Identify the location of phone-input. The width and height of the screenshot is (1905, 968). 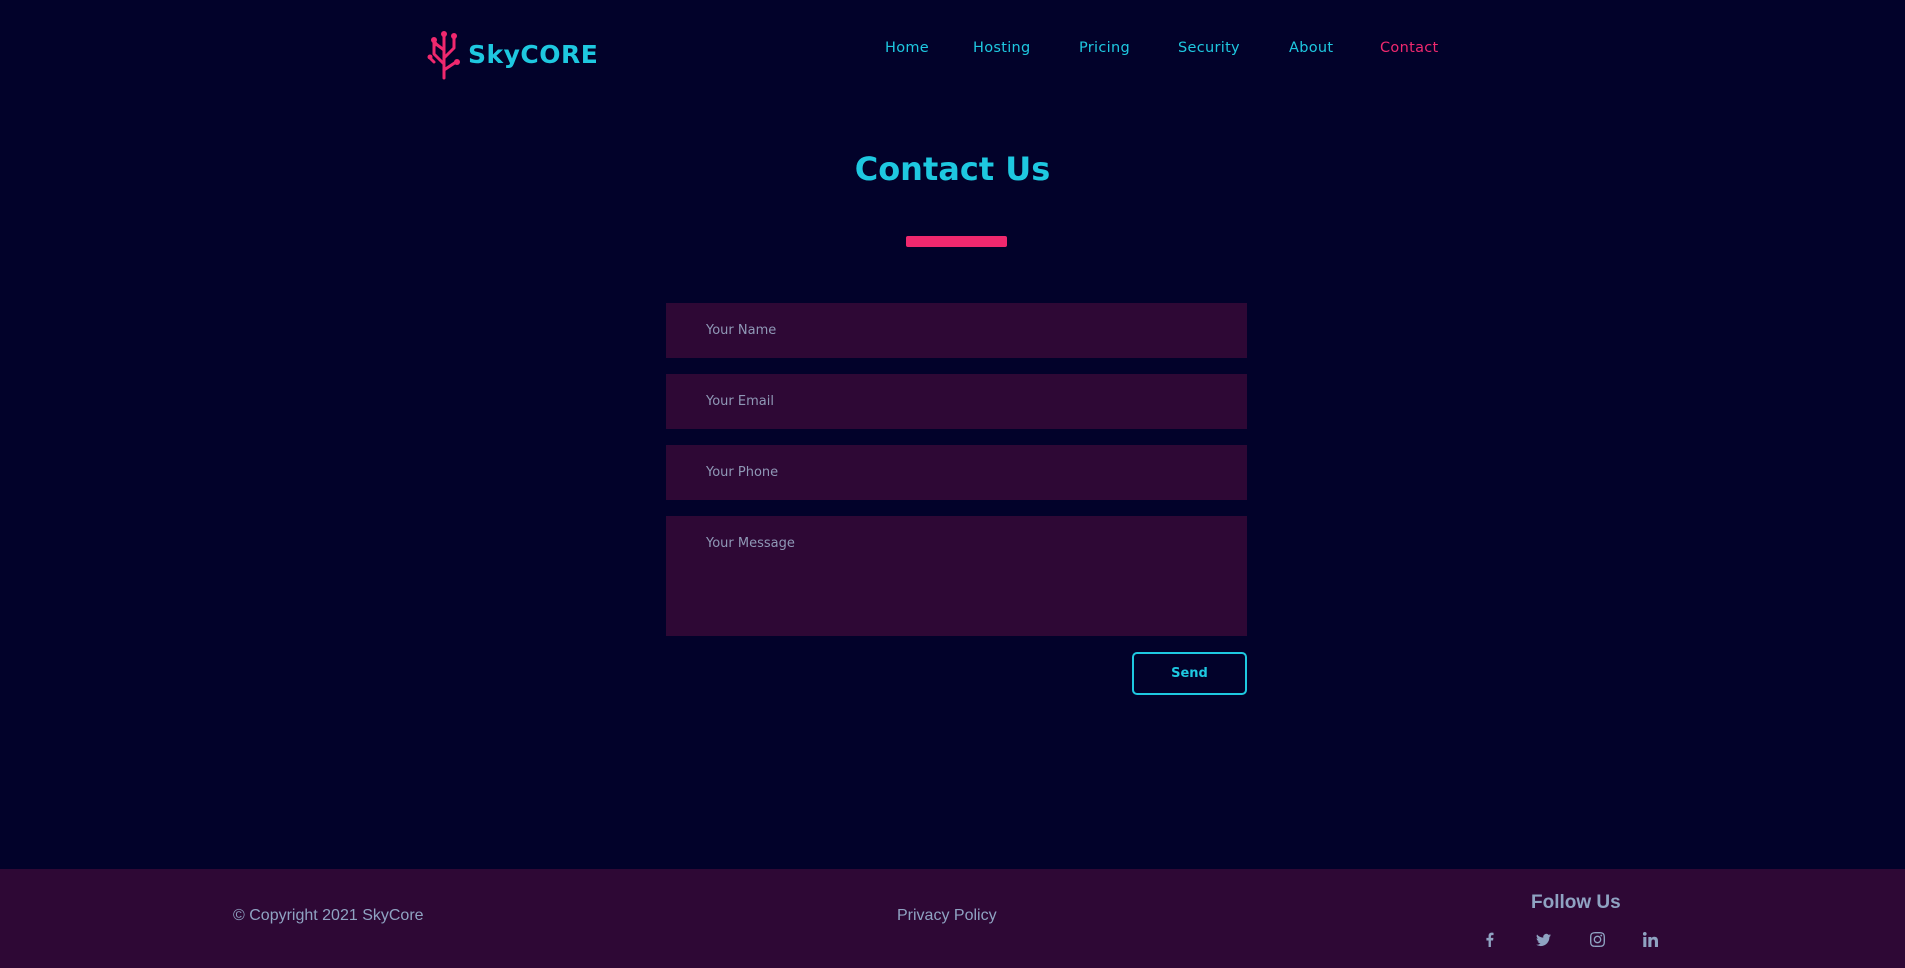
(956, 472).